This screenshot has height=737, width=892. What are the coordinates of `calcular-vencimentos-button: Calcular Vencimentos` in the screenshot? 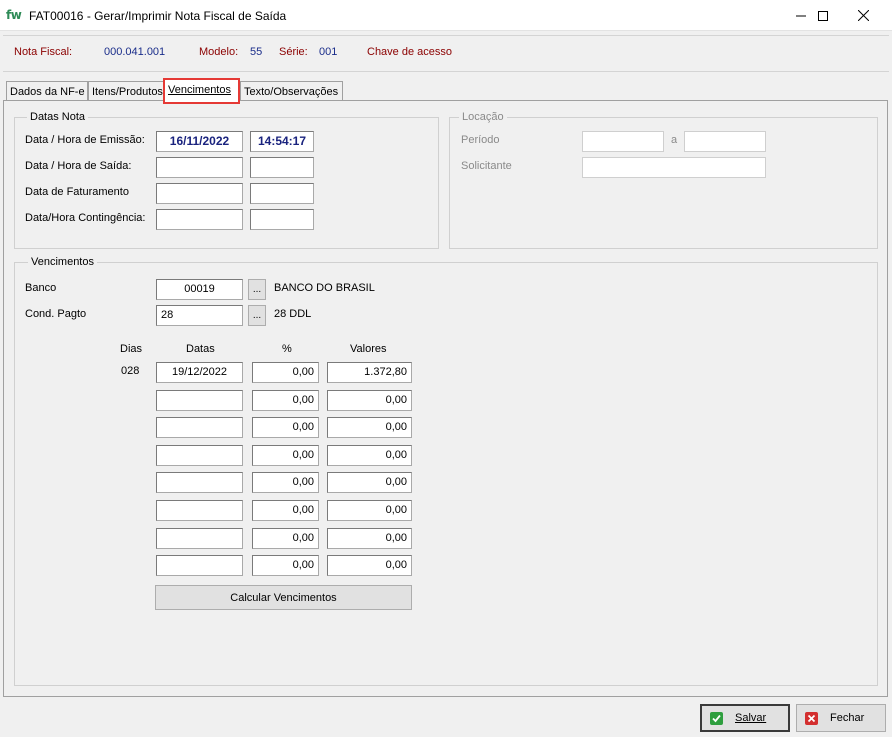 It's located at (283, 597).